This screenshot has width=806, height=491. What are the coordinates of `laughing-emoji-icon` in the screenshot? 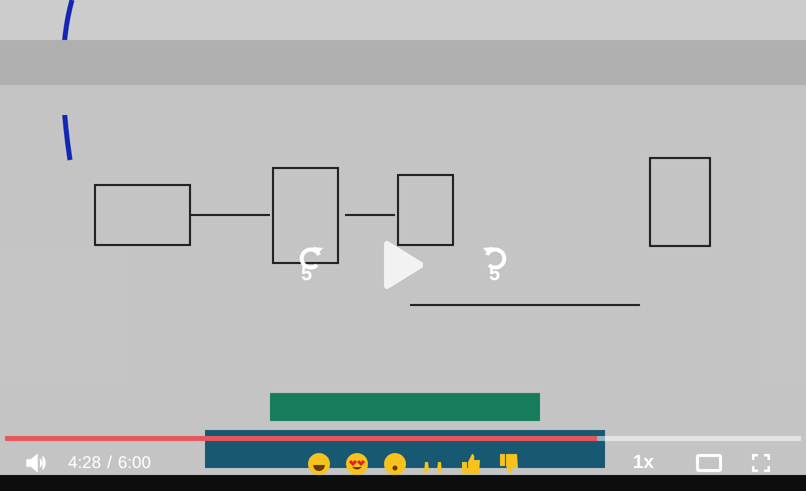 It's located at (318, 464).